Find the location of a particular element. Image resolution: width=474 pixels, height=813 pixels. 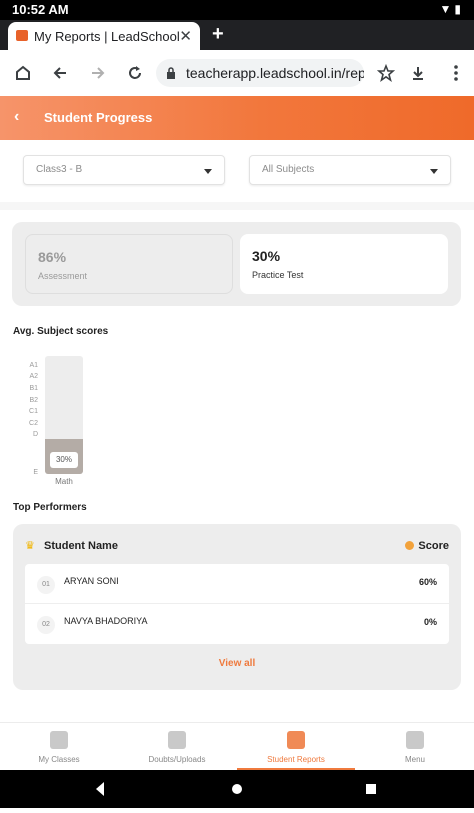

lock-icon is located at coordinates (171, 75).